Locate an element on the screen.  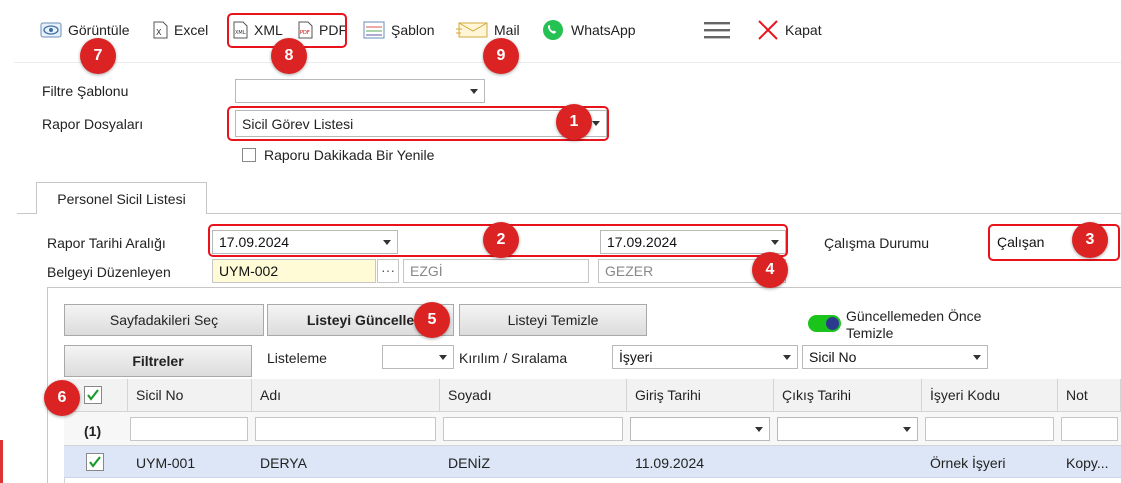
menu-button is located at coordinates (717, 30).